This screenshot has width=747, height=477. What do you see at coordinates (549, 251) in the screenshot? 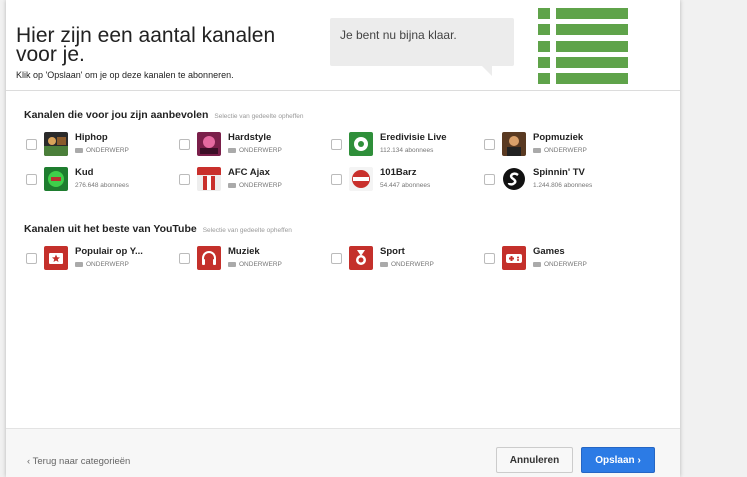
I see `channel-name: Games` at bounding box center [549, 251].